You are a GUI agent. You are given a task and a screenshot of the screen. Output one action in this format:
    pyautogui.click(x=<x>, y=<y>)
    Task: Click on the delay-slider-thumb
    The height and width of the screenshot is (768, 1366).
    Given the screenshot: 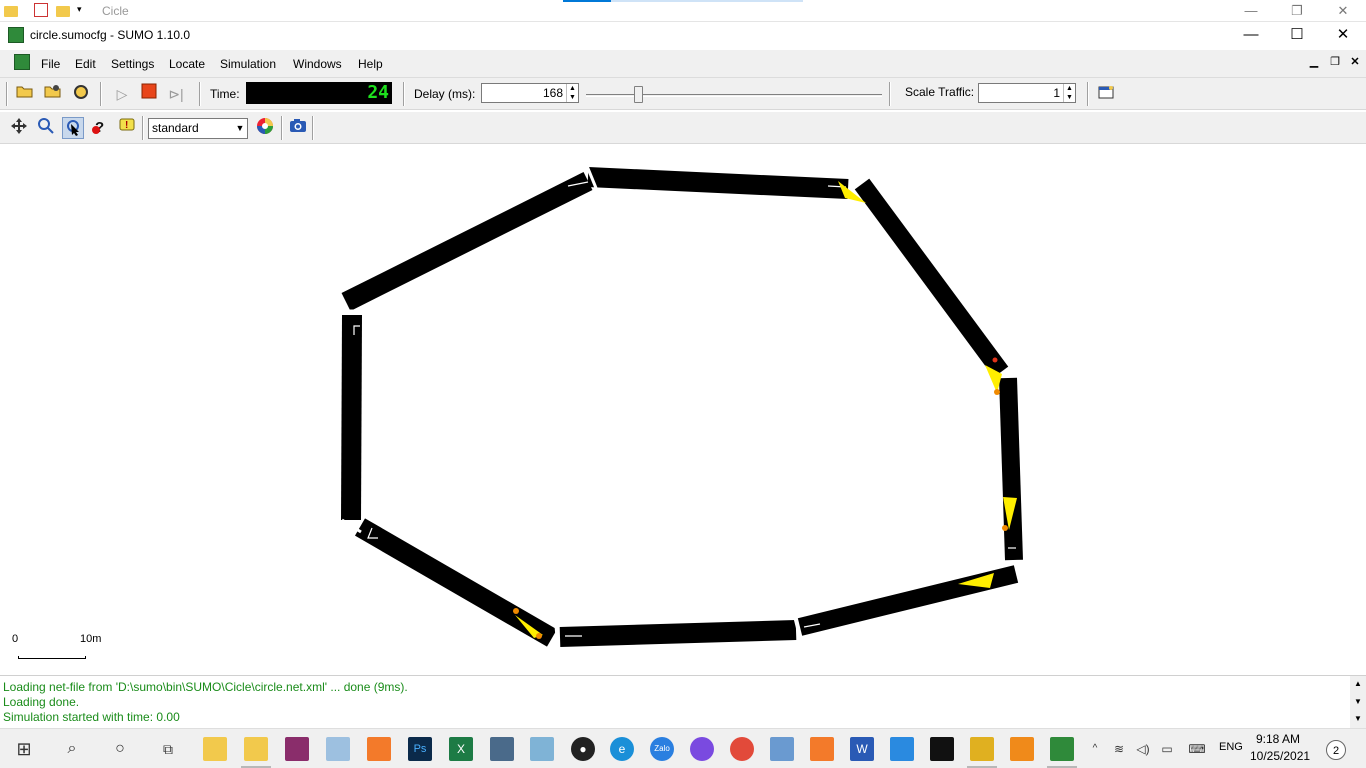 What is the action you would take?
    pyautogui.click(x=638, y=94)
    